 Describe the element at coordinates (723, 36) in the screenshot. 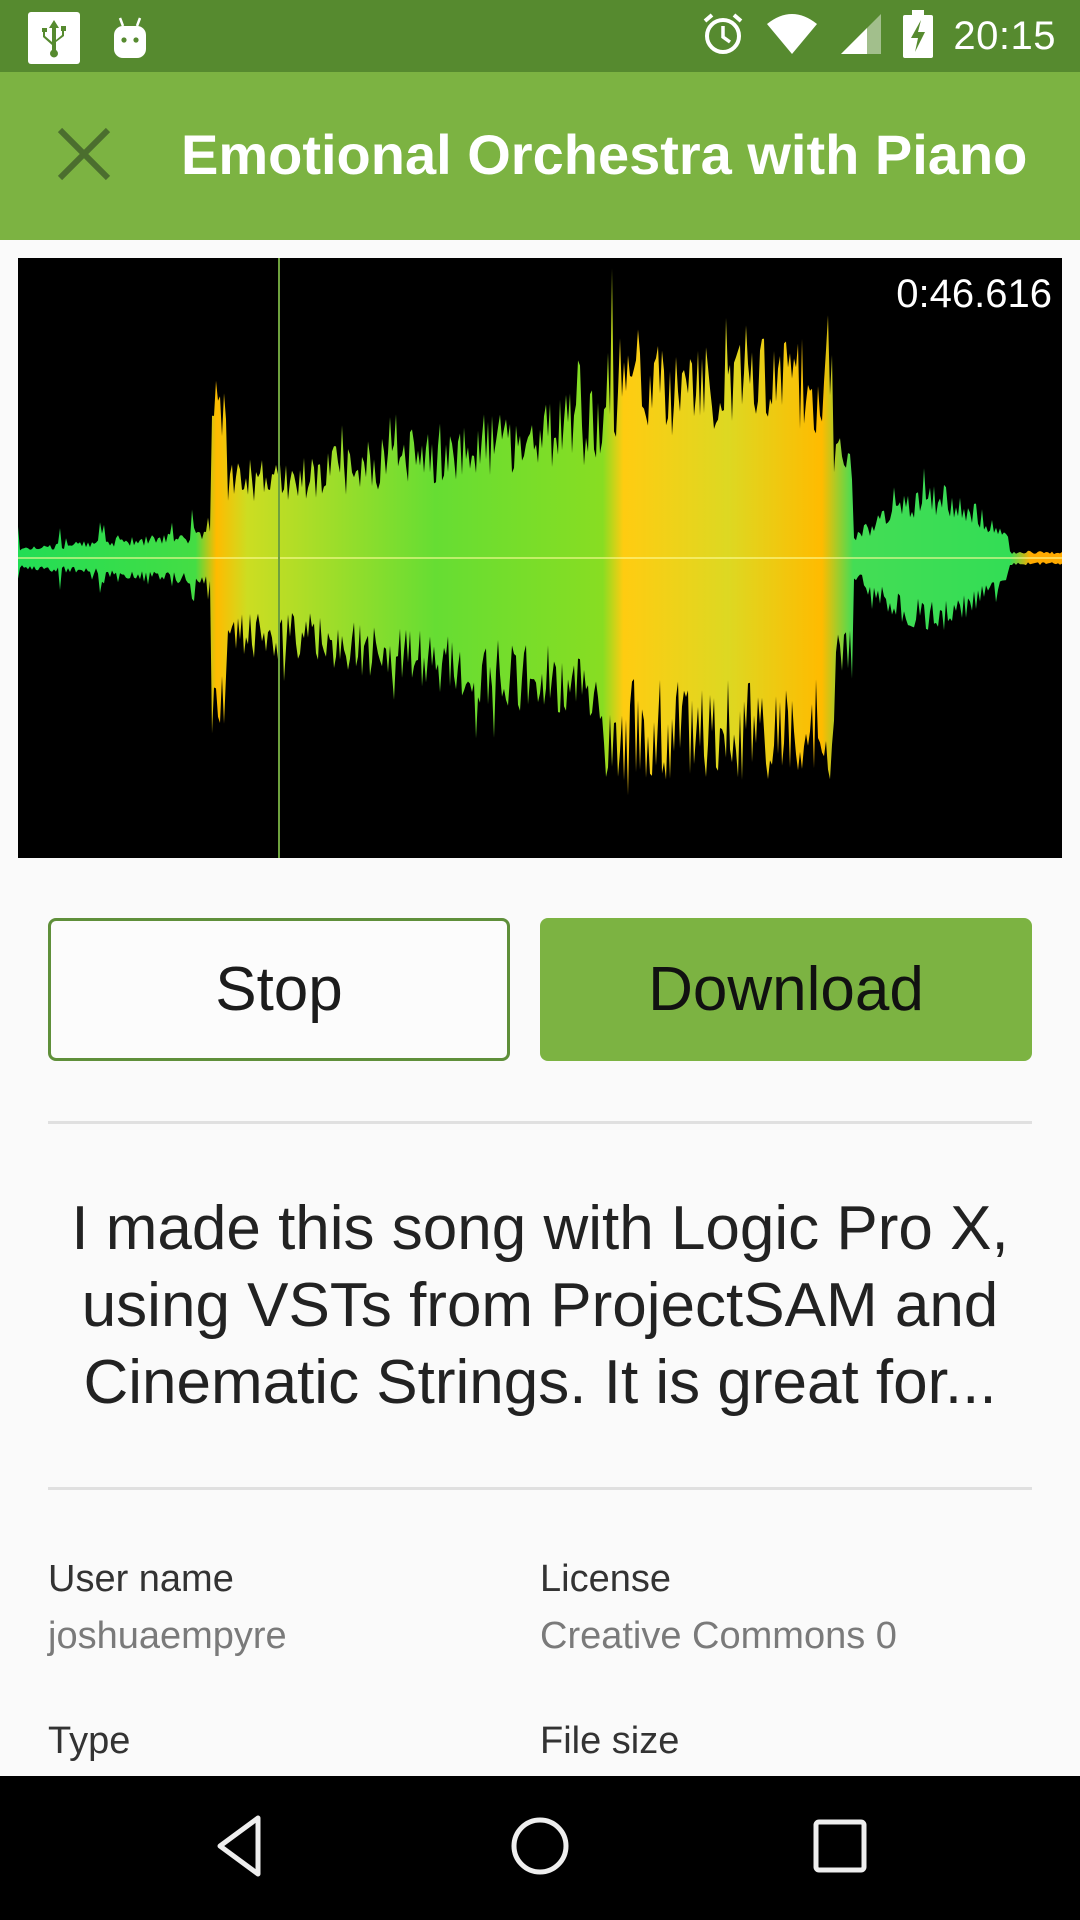

I see `alarm-icon` at that location.